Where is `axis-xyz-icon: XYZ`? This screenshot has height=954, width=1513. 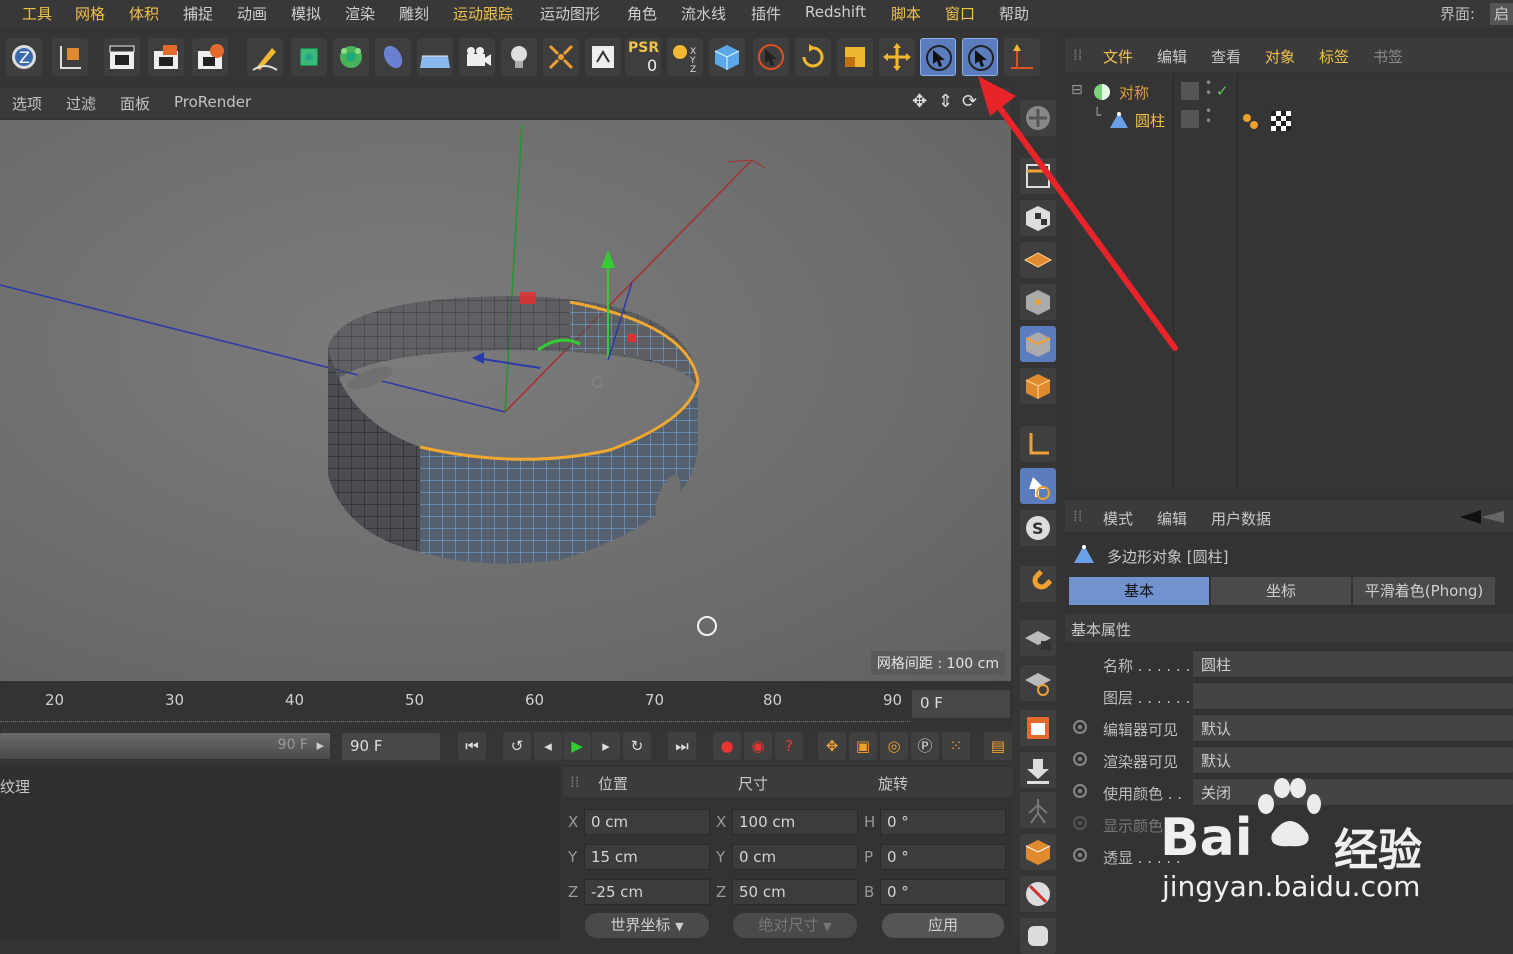 axis-xyz-icon: XYZ is located at coordinates (685, 57).